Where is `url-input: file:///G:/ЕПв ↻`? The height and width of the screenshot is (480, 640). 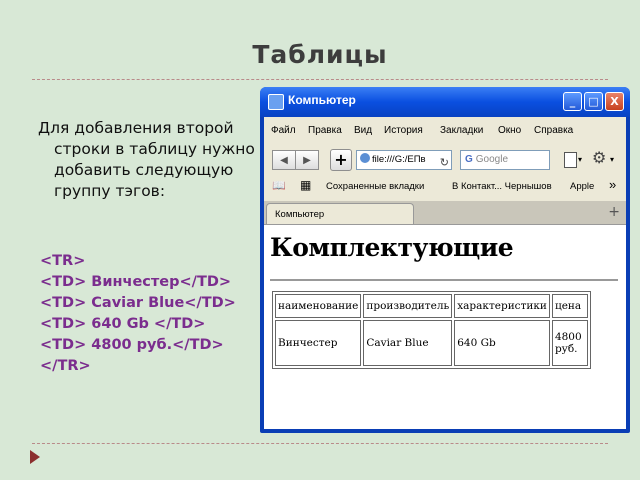 url-input: file:///G:/ЕПв ↻ is located at coordinates (404, 160).